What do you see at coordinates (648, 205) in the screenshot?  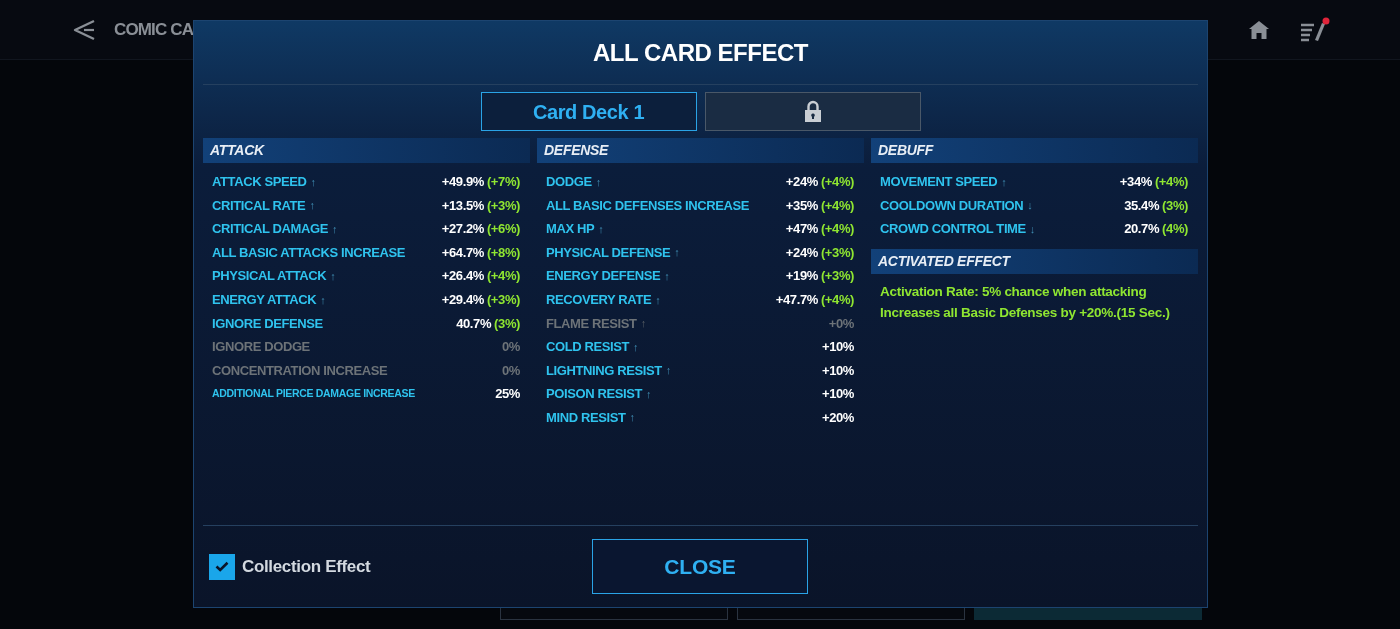 I see `stat-label: ALL BASIC DEFENSES INCREASE` at bounding box center [648, 205].